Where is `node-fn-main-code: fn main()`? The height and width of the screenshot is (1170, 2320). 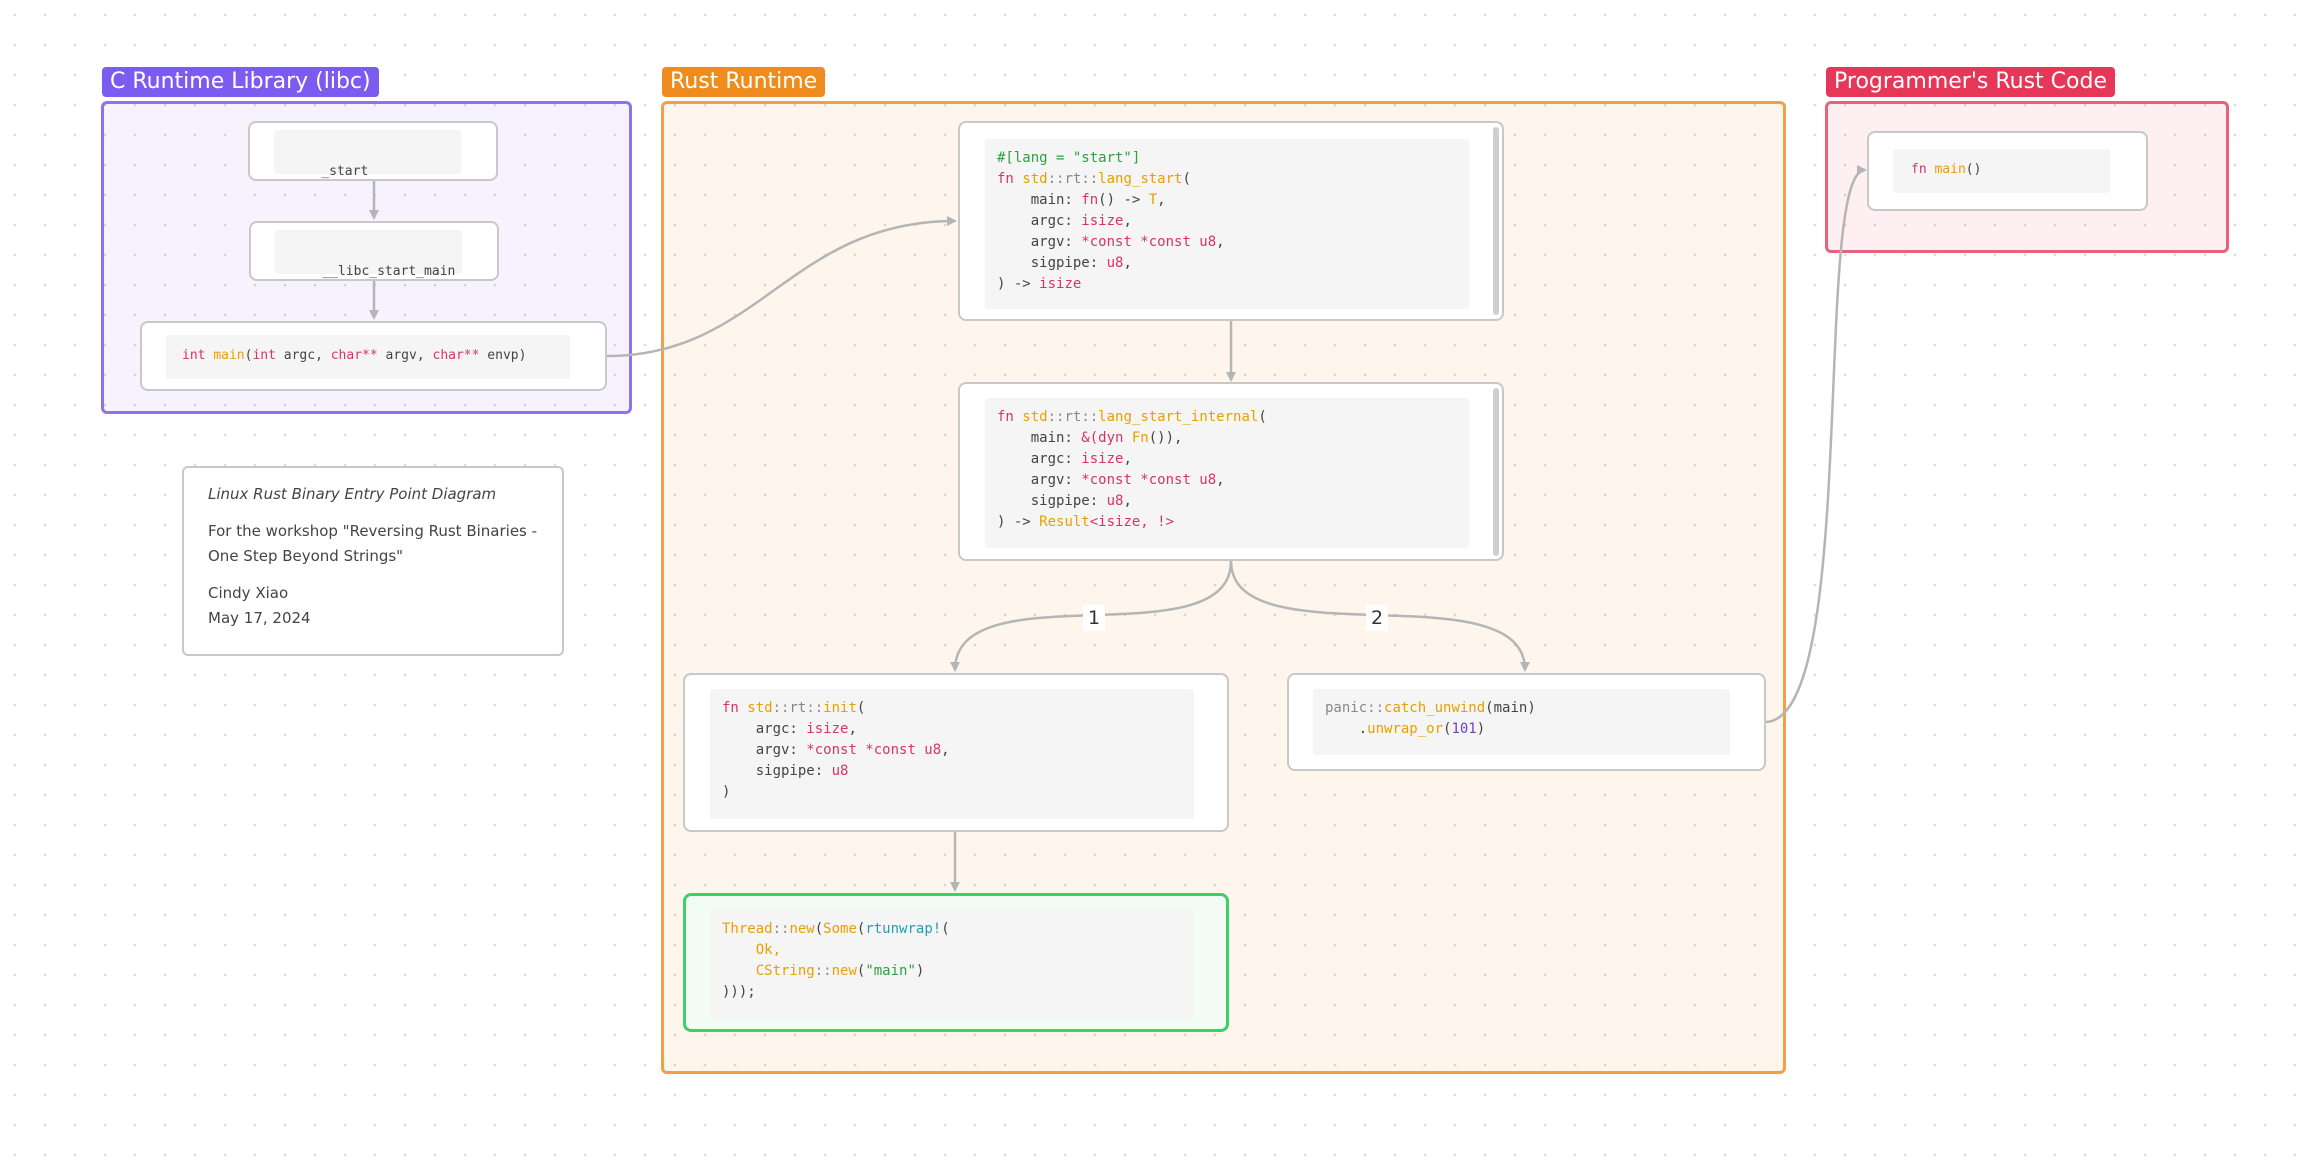 node-fn-main-code: fn main() is located at coordinates (2001, 171).